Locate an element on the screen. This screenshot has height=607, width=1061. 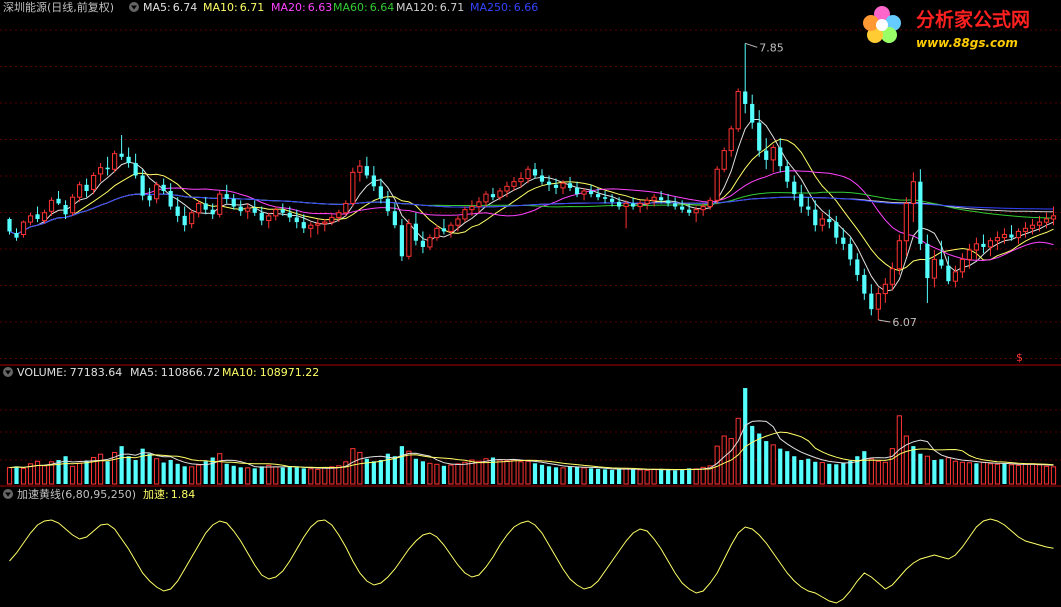
ma120-label: MA120: 6.71 is located at coordinates (430, 7).